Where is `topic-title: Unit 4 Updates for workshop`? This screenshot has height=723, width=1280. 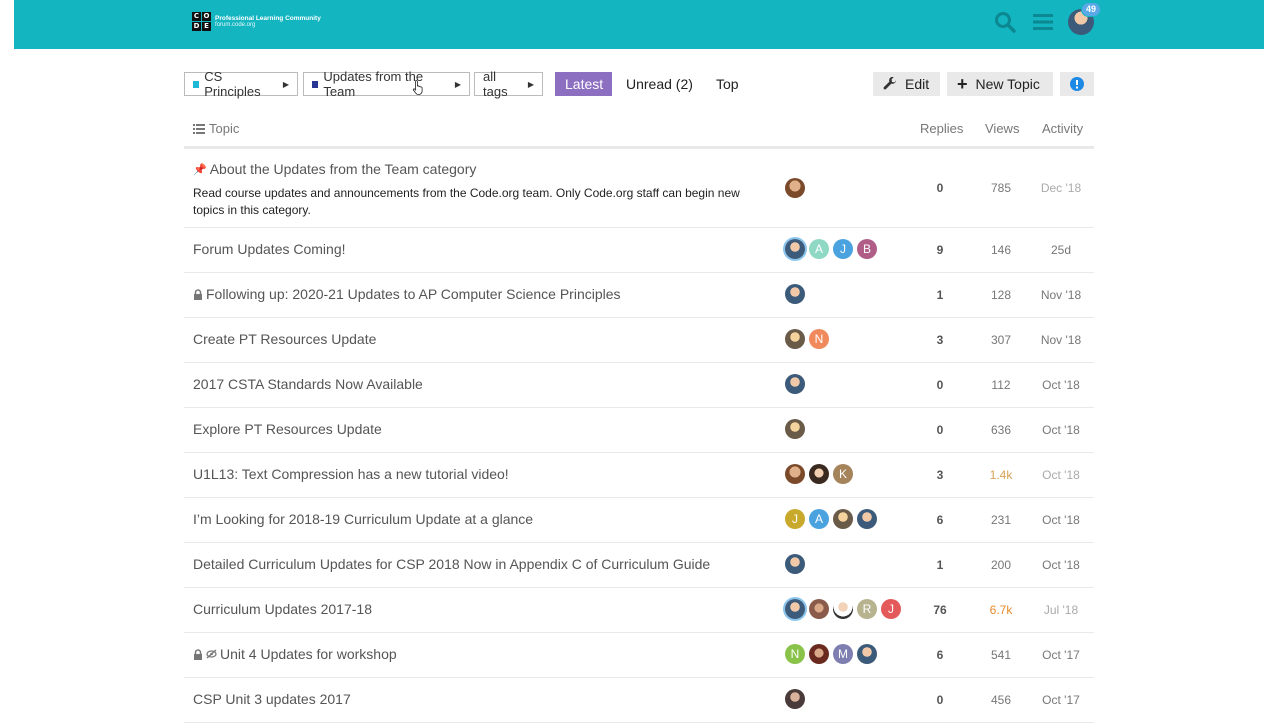
topic-title: Unit 4 Updates for workshop is located at coordinates (308, 654).